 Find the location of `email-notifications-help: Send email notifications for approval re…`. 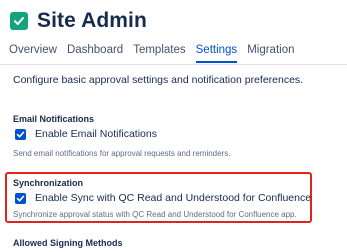

email-notifications-help: Send email notifications for approval re… is located at coordinates (122, 153).